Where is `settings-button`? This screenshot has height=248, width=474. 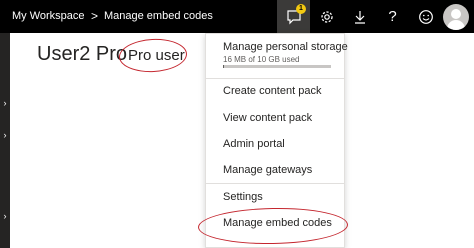 settings-button is located at coordinates (326, 16).